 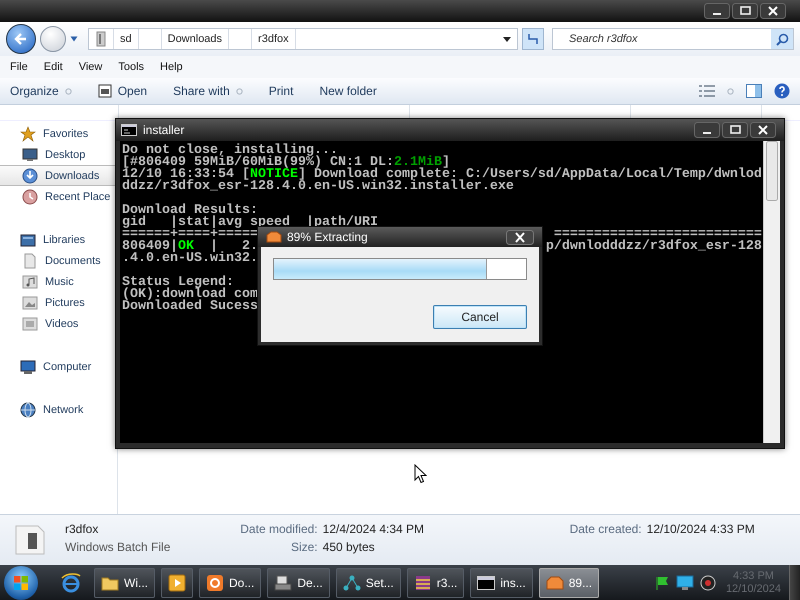 What do you see at coordinates (274, 175) in the screenshot?
I see `highlighted-text: NOTICE` at bounding box center [274, 175].